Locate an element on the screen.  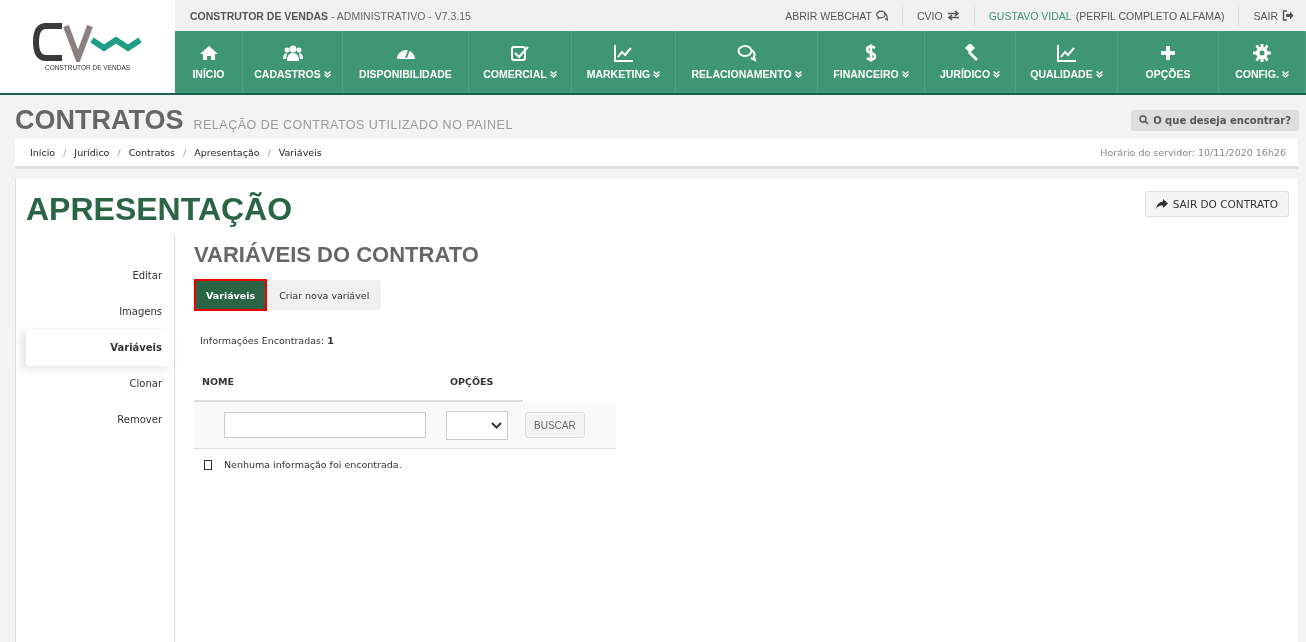
search-button: BUSCAR is located at coordinates (555, 425).